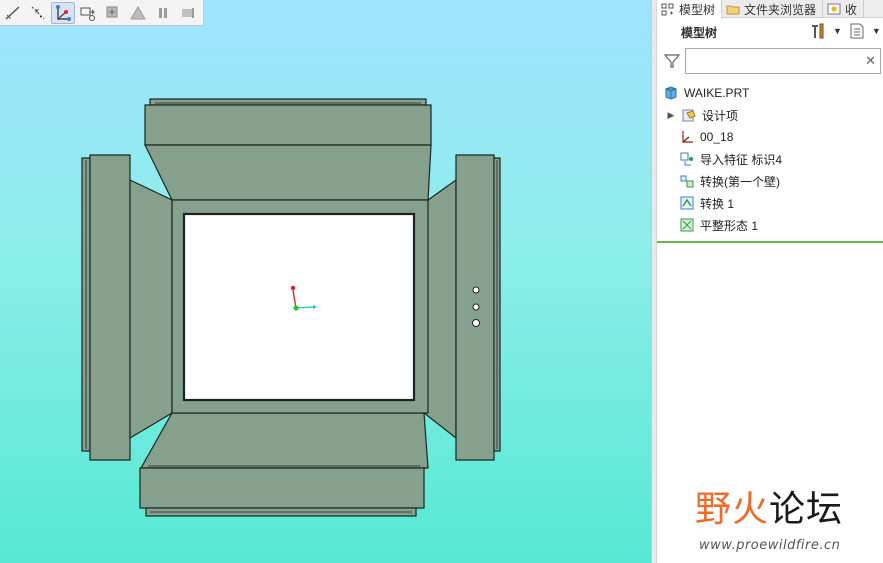  Describe the element at coordinates (806, 509) in the screenshot. I see `watermark-text-b: 论坛` at that location.